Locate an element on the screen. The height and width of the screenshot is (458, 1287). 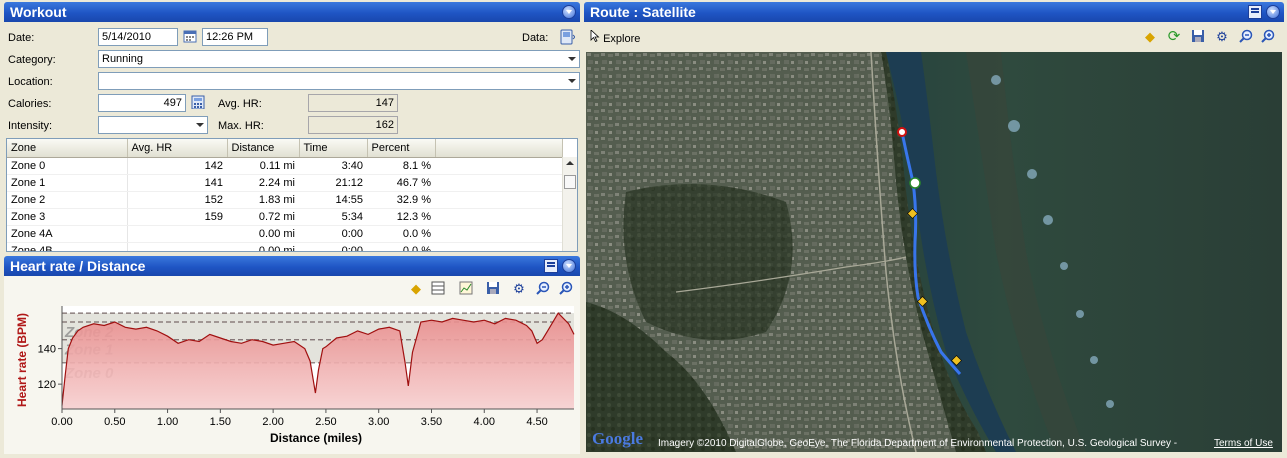
table-row: Zone 3 159 0.72 mi 5:34 12.3 % is located at coordinates (285, 217).